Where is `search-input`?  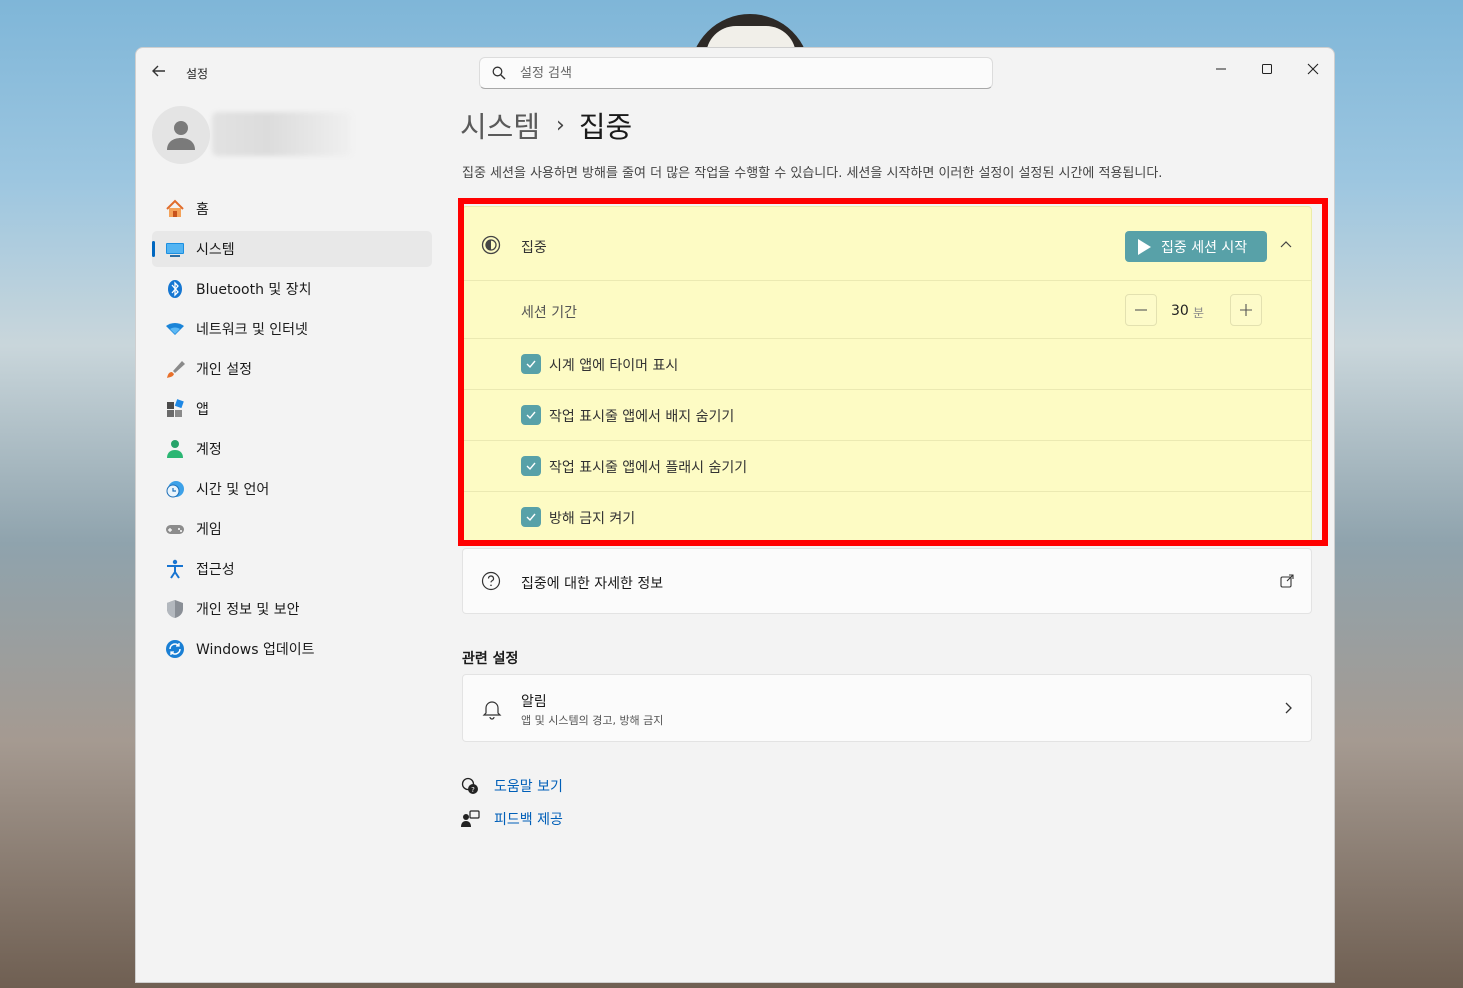
search-input is located at coordinates (740, 73).